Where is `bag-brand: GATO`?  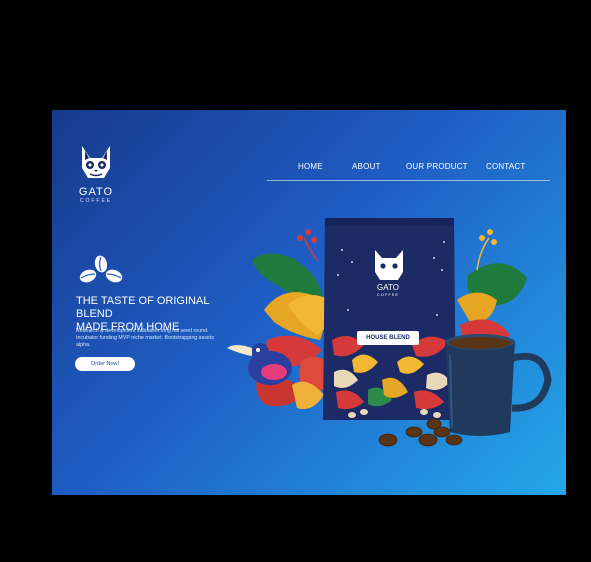
bag-brand: GATO is located at coordinates (388, 287).